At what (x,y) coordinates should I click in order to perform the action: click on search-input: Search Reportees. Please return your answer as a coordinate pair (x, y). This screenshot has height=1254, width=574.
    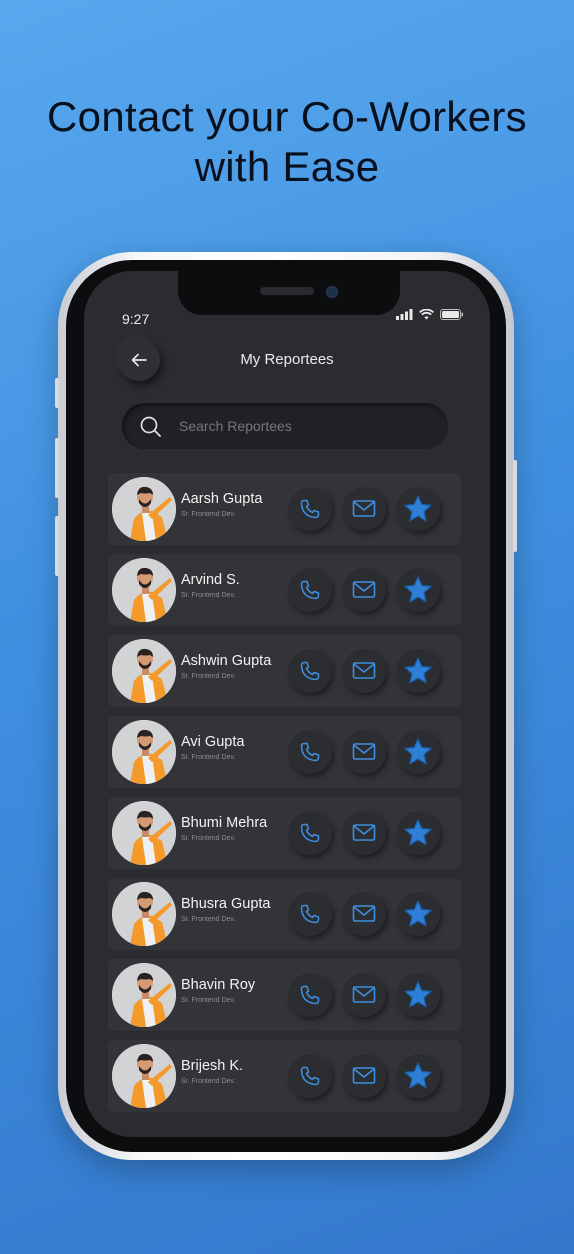
    Looking at the image, I should click on (285, 426).